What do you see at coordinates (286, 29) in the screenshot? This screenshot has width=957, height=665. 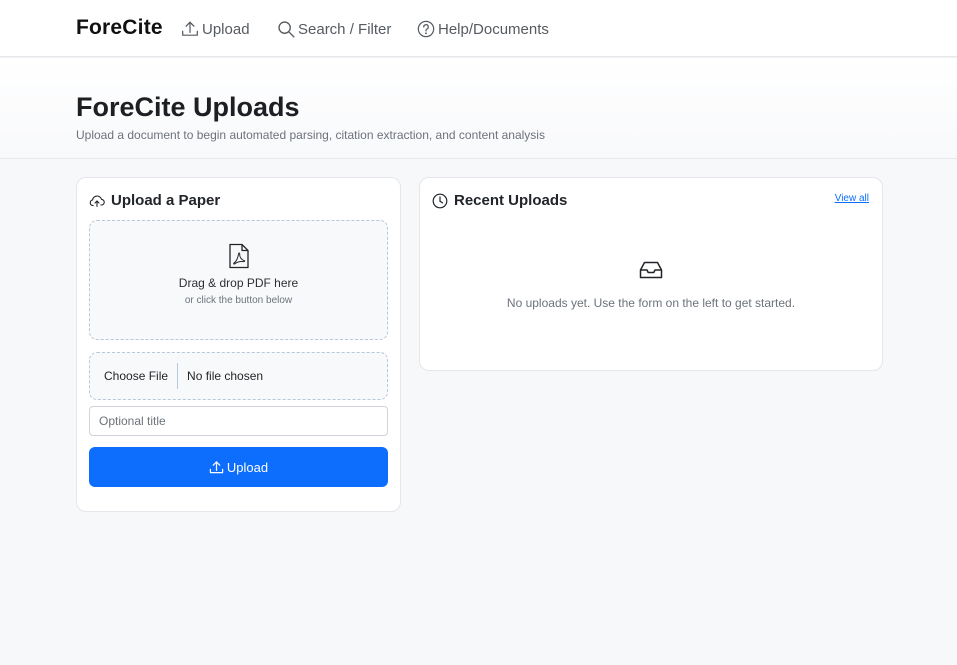 I see `search-icon` at bounding box center [286, 29].